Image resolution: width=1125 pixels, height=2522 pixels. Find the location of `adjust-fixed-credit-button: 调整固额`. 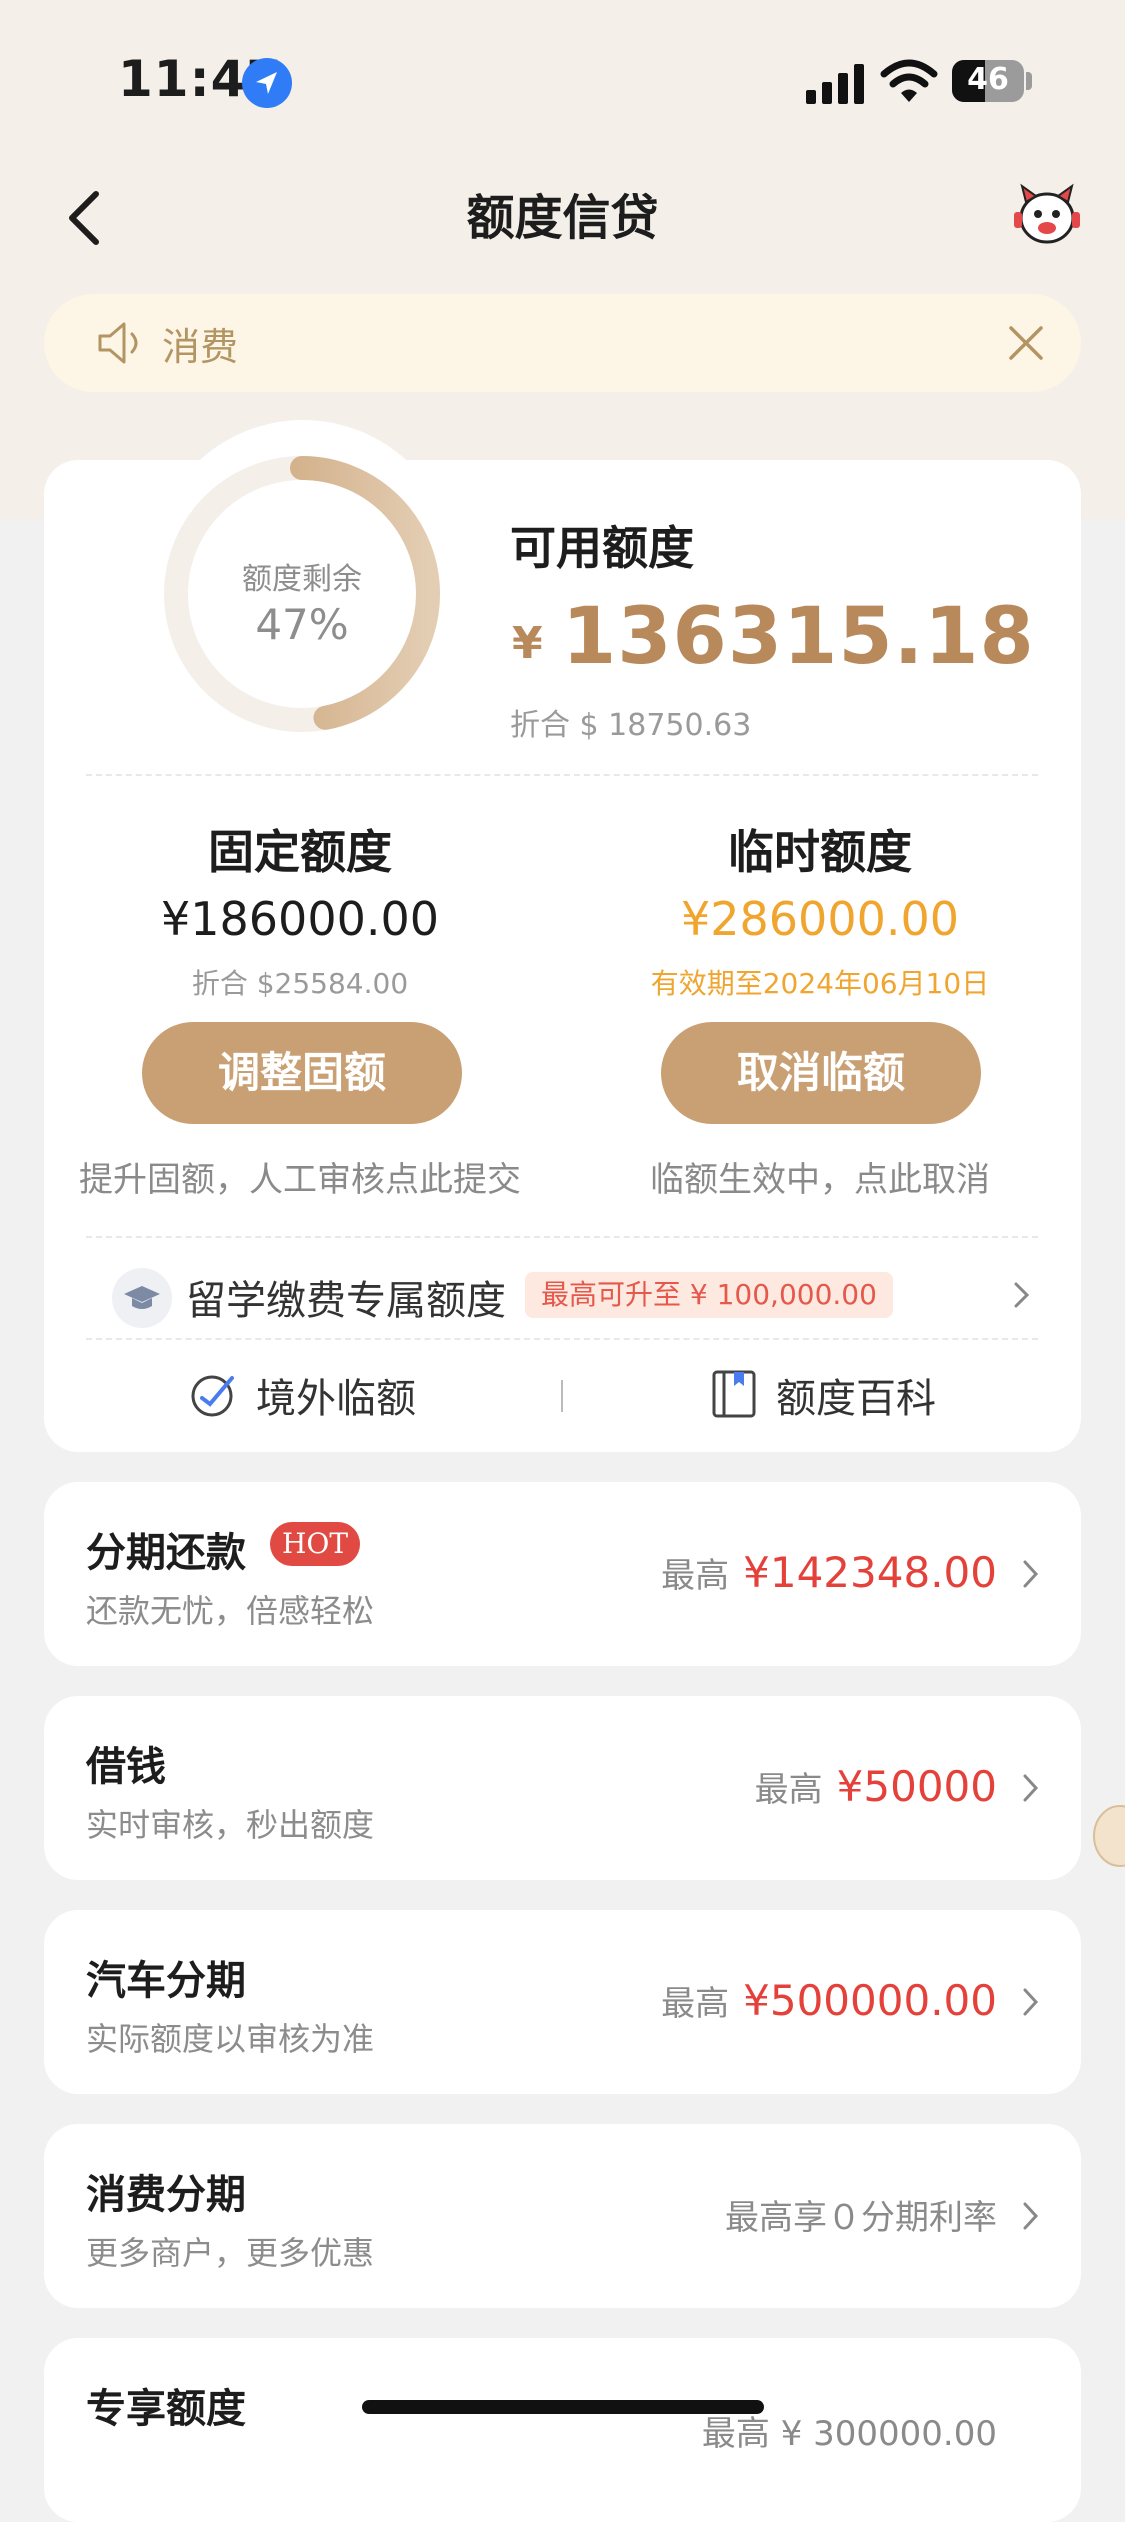

adjust-fixed-credit-button: 调整固额 is located at coordinates (302, 1073).